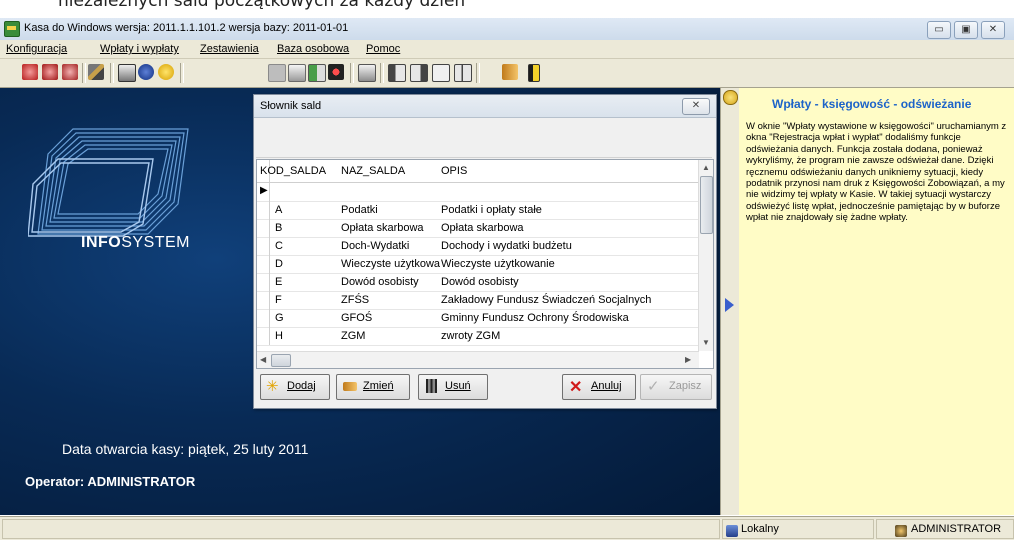 Image resolution: width=1014 pixels, height=540 pixels. I want to click on column-header-opis: OPIS, so click(454, 171).